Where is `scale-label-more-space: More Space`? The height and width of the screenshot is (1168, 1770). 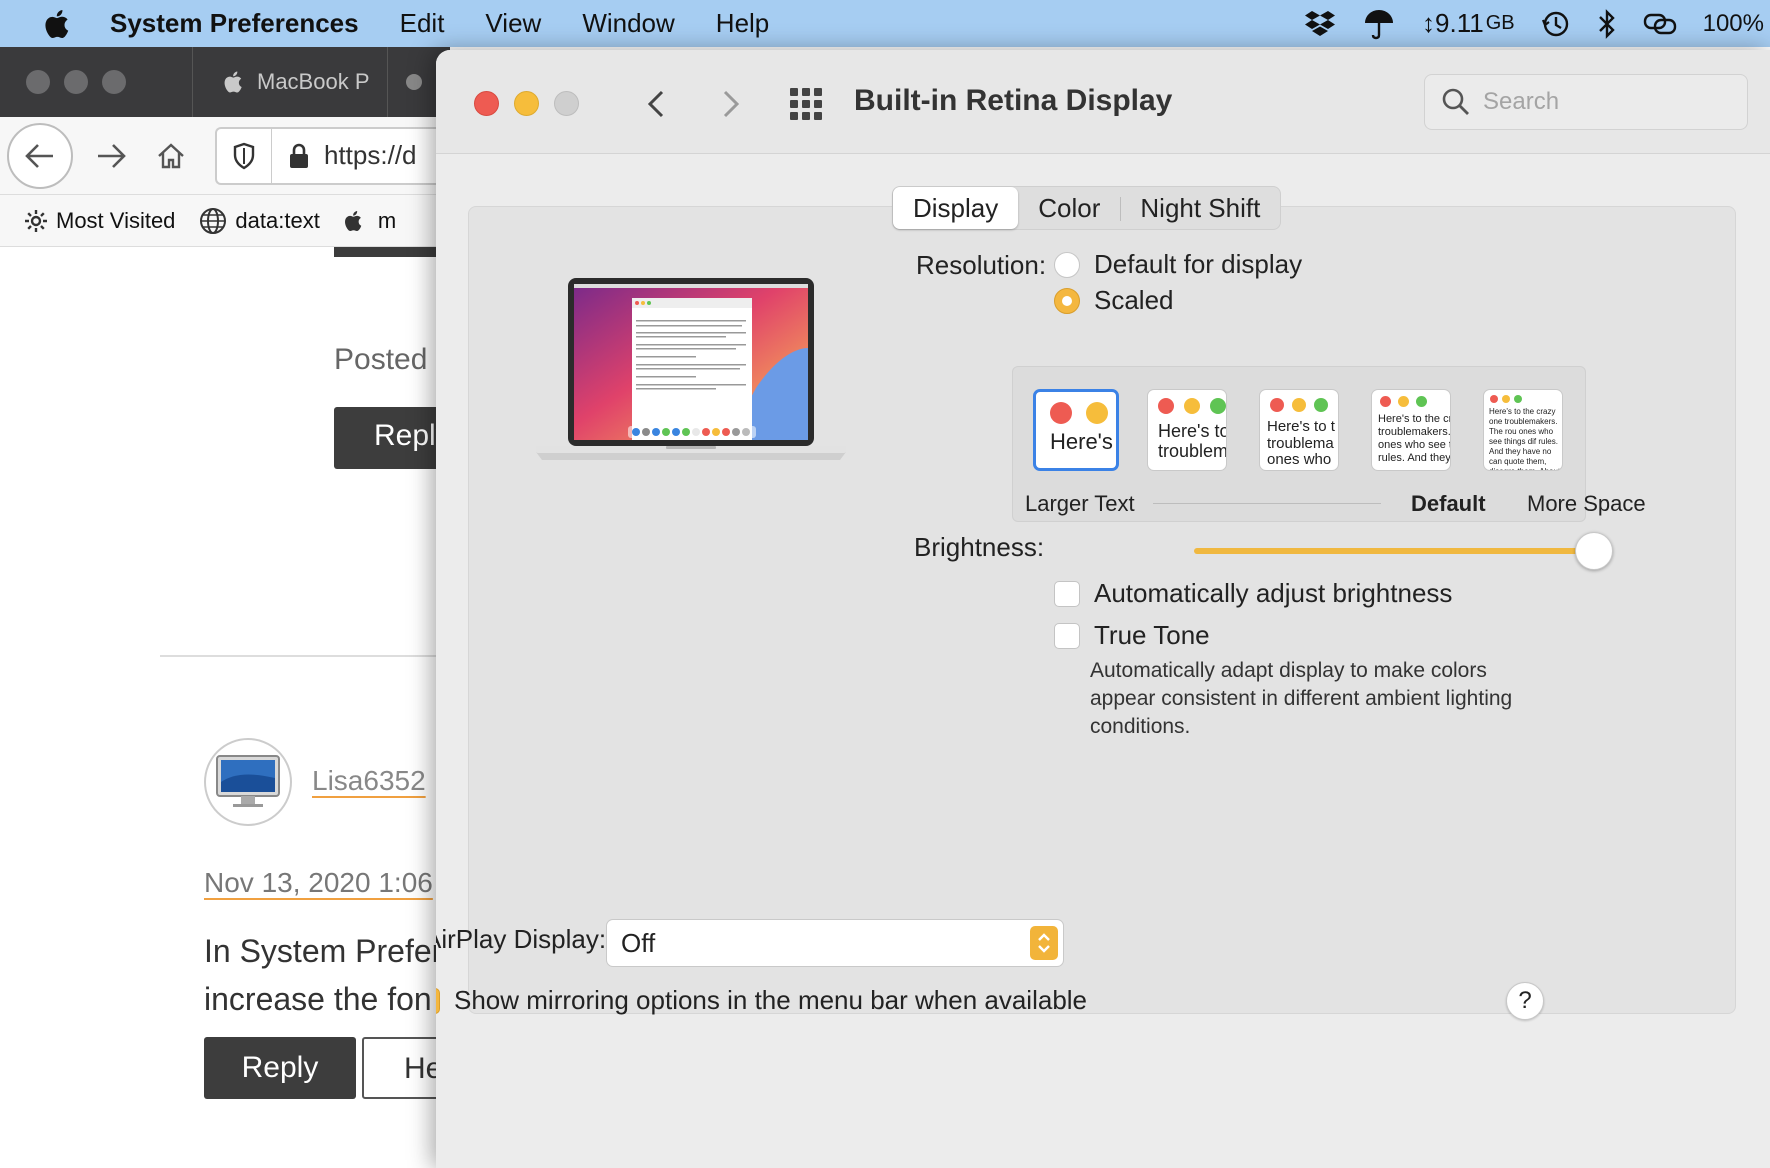
scale-label-more-space: More Space is located at coordinates (1586, 503).